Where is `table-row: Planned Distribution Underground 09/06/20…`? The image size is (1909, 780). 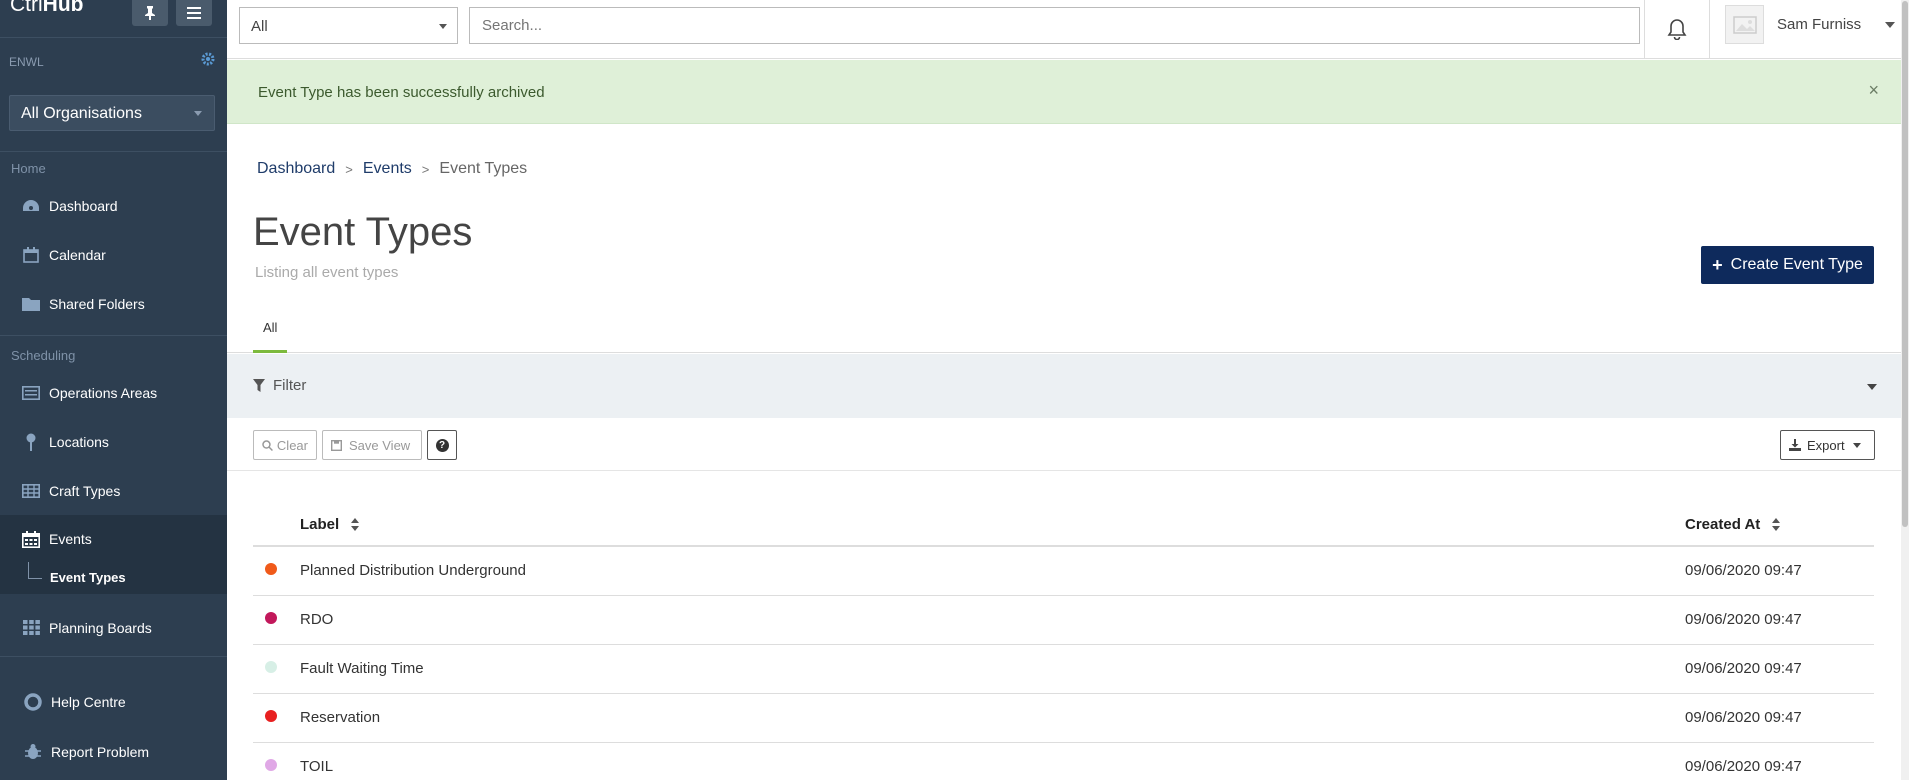 table-row: Planned Distribution Underground 09/06/20… is located at coordinates (1063, 571).